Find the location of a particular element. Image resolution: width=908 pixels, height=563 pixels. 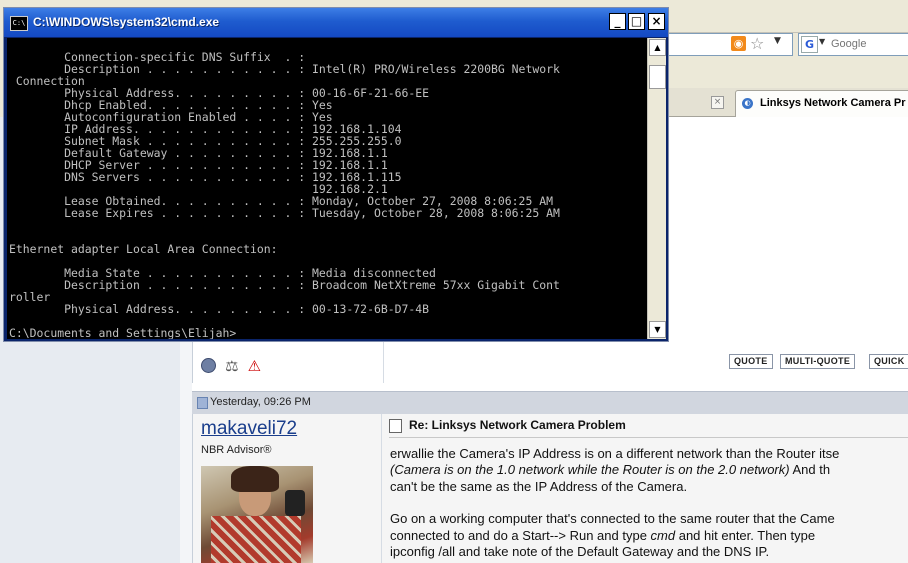

username-link: makaveli72 is located at coordinates (249, 429).